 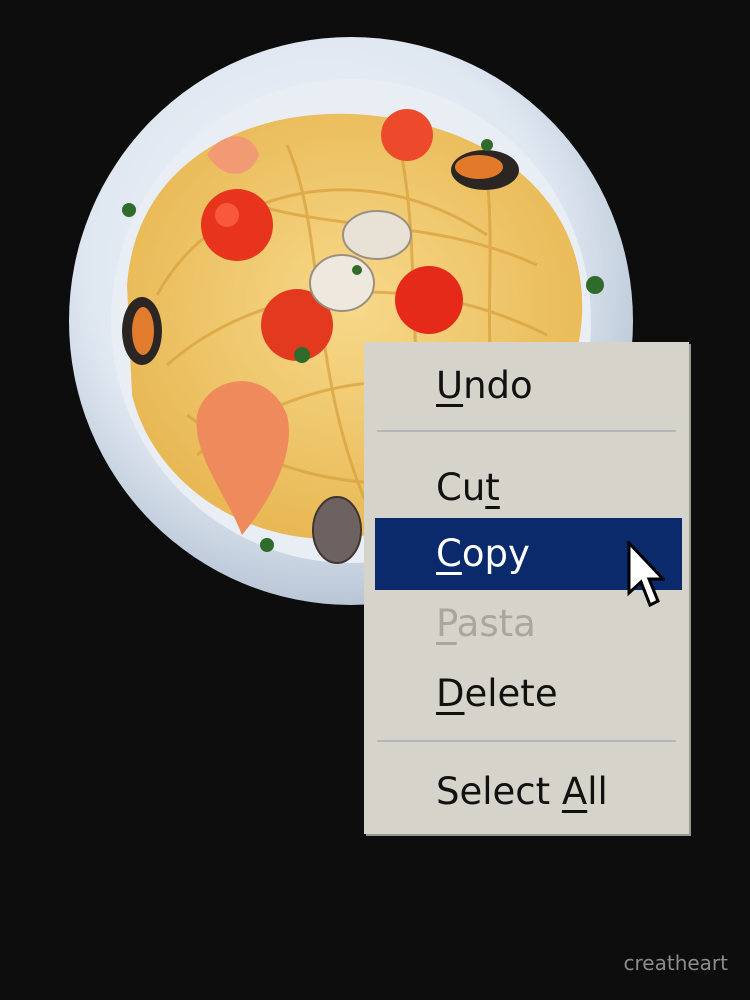 I want to click on menu-item-label: elete, so click(x=511, y=693).